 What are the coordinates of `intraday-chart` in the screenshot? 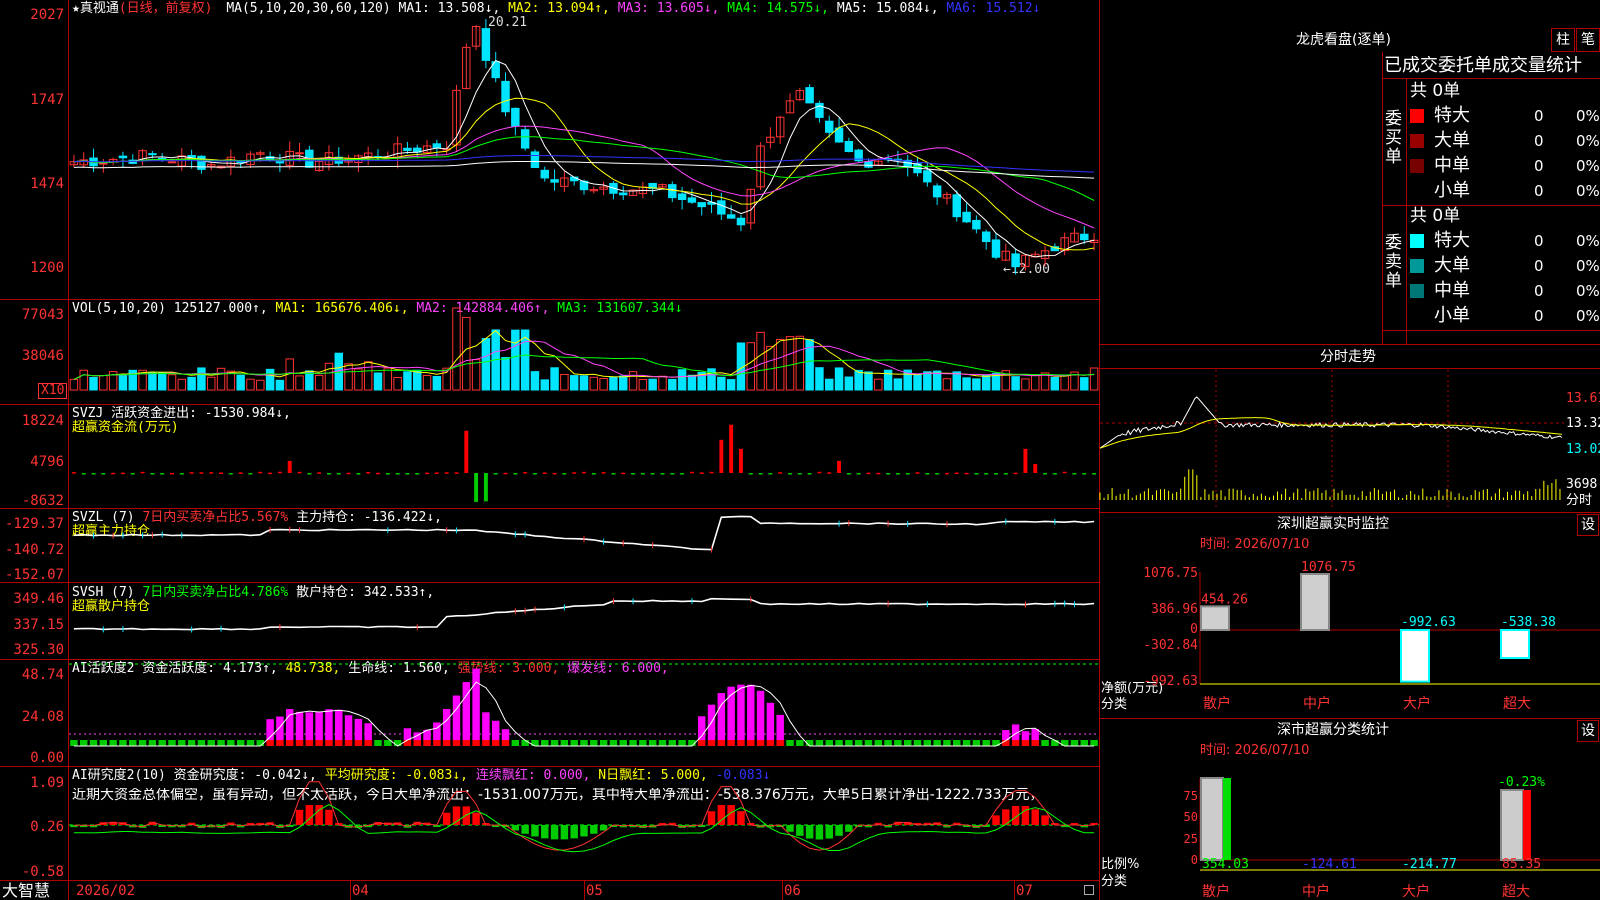 It's located at (1331, 440).